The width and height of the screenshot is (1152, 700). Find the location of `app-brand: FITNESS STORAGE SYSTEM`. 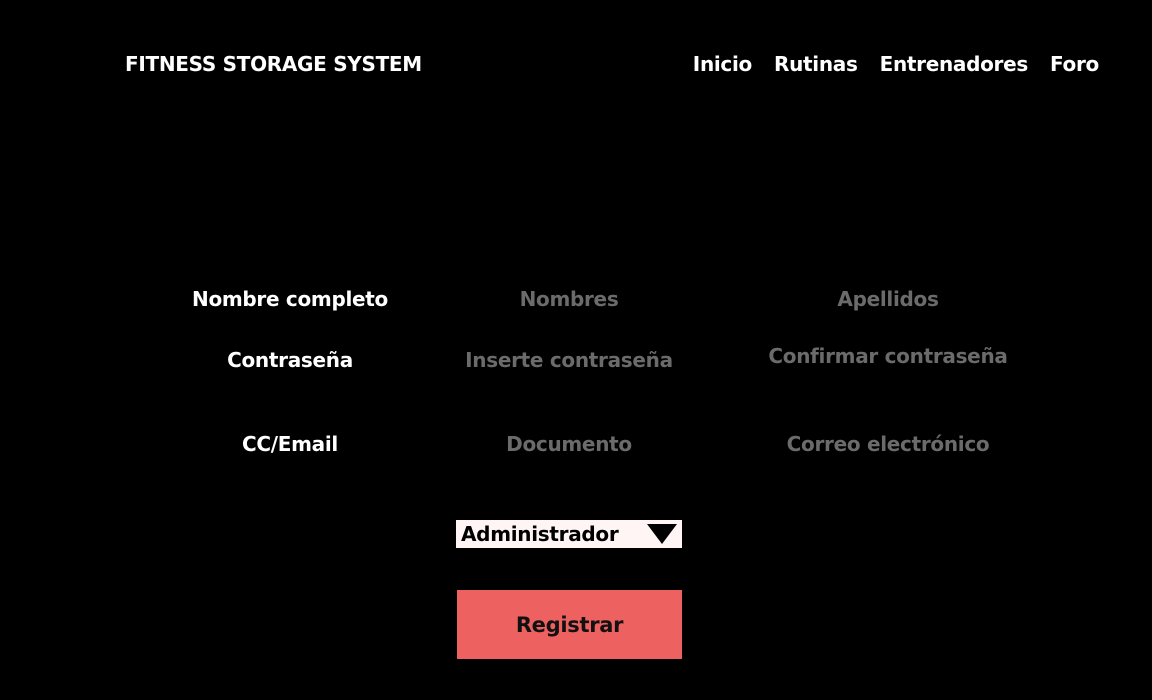

app-brand: FITNESS STORAGE SYSTEM is located at coordinates (273, 64).